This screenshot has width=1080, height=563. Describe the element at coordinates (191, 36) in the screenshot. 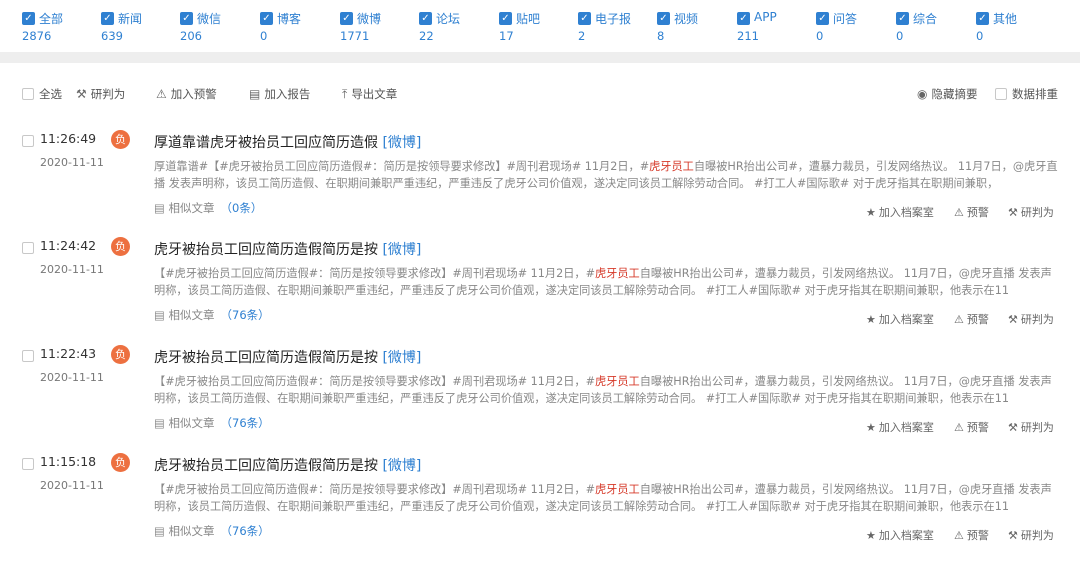

I see `category-count: 206` at that location.